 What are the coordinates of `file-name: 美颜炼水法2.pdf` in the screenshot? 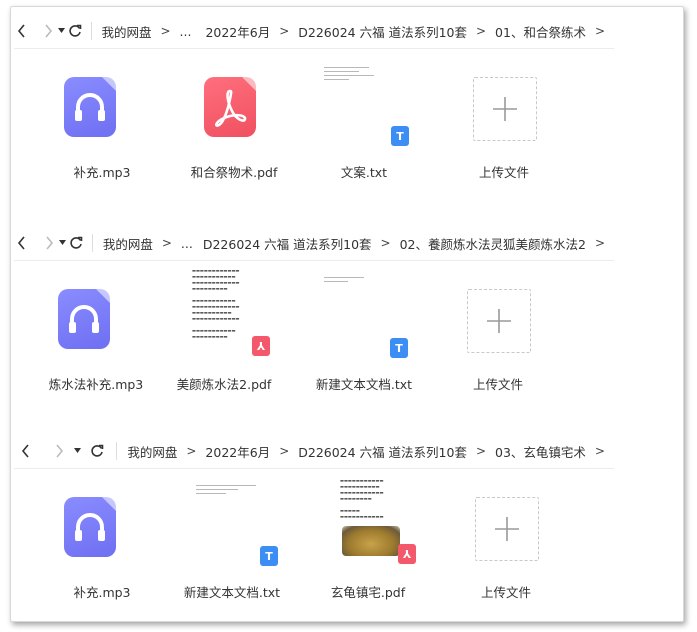 It's located at (224, 384).